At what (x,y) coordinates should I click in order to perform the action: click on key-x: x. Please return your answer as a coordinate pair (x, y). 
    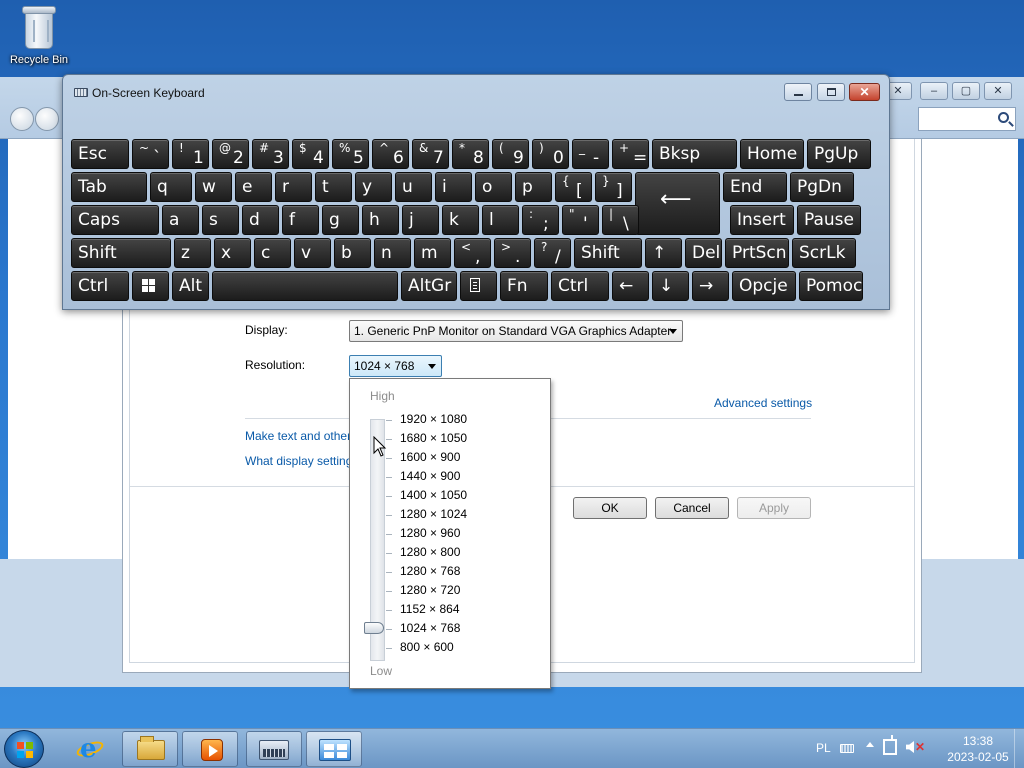
    Looking at the image, I should click on (232, 253).